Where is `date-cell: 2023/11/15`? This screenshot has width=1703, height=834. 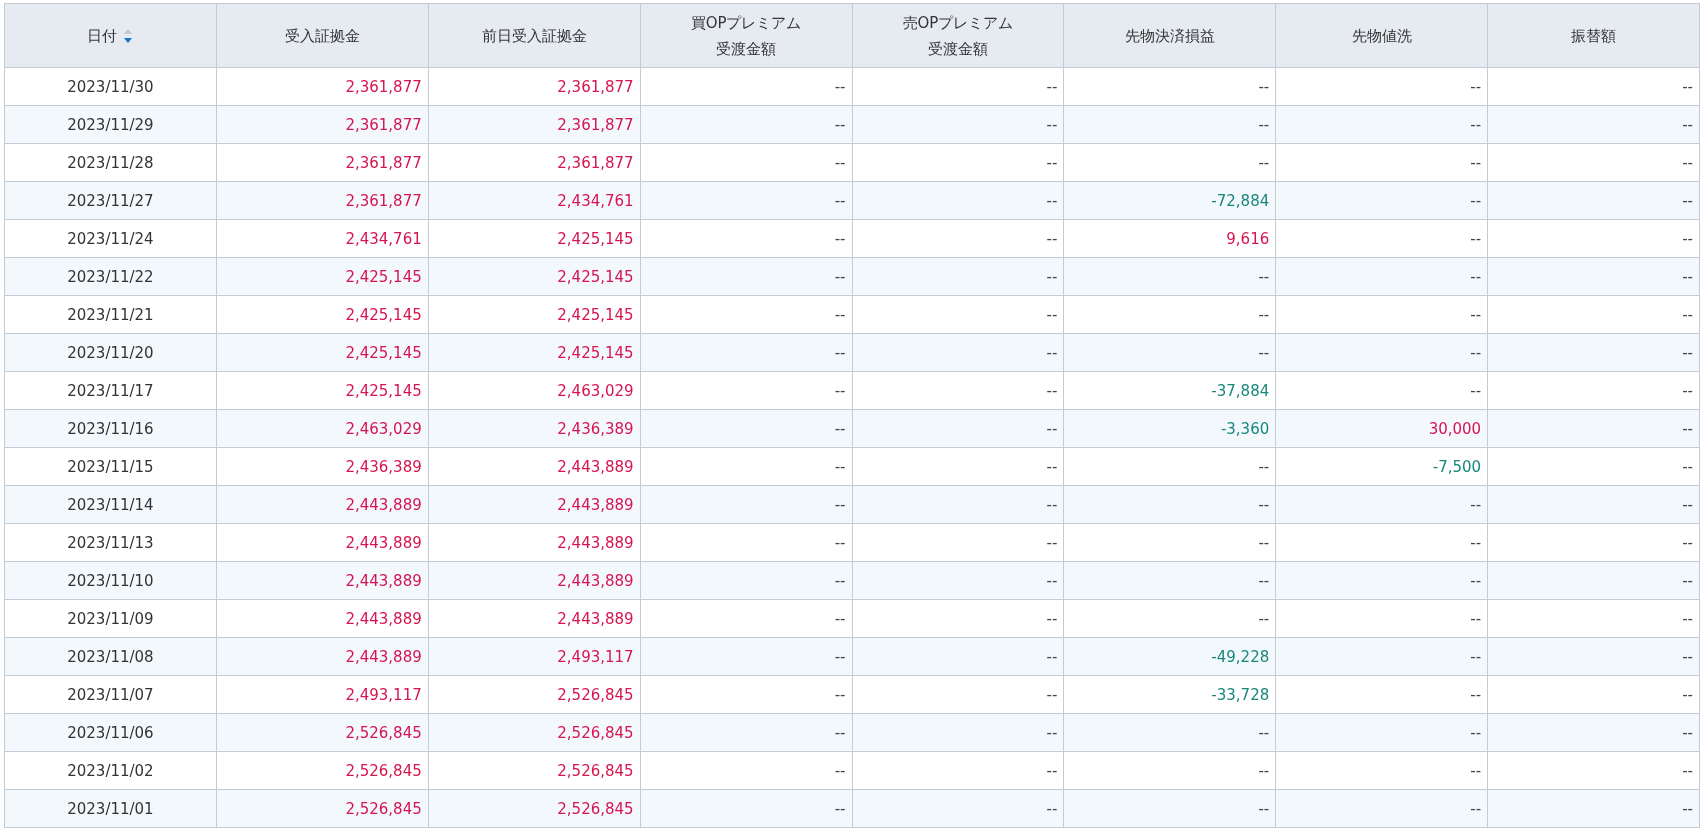 date-cell: 2023/11/15 is located at coordinates (110, 466).